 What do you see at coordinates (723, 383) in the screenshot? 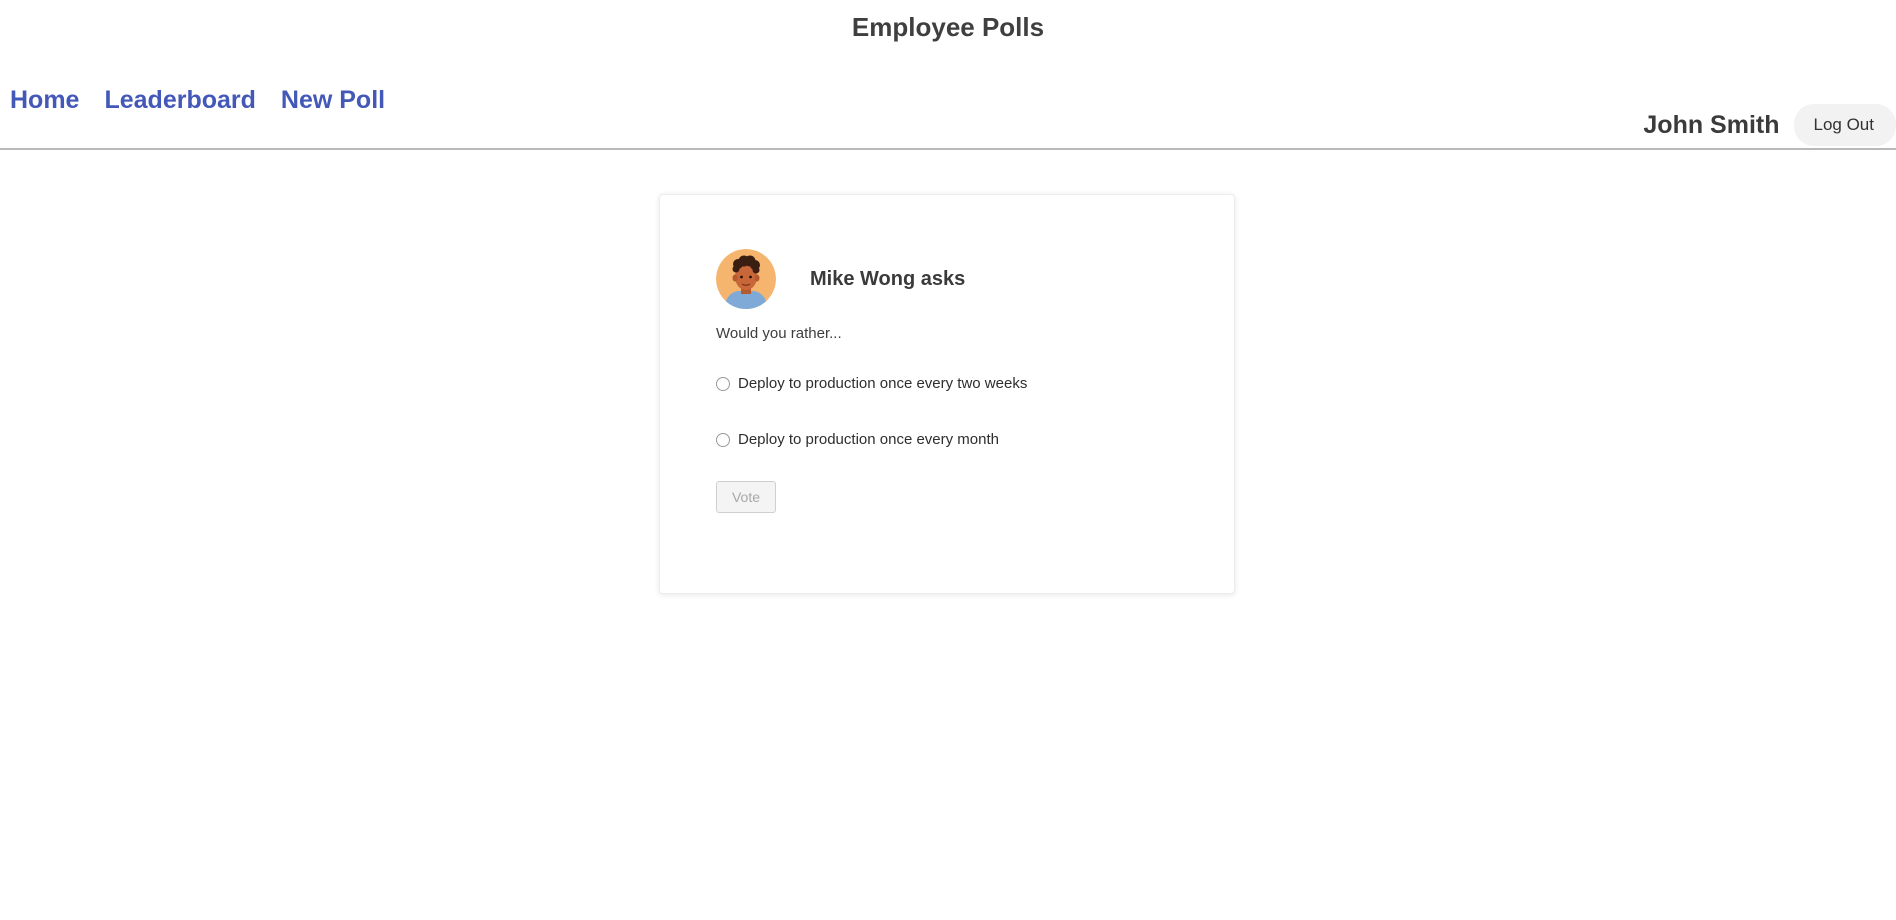
I see `option-one-radio` at bounding box center [723, 383].